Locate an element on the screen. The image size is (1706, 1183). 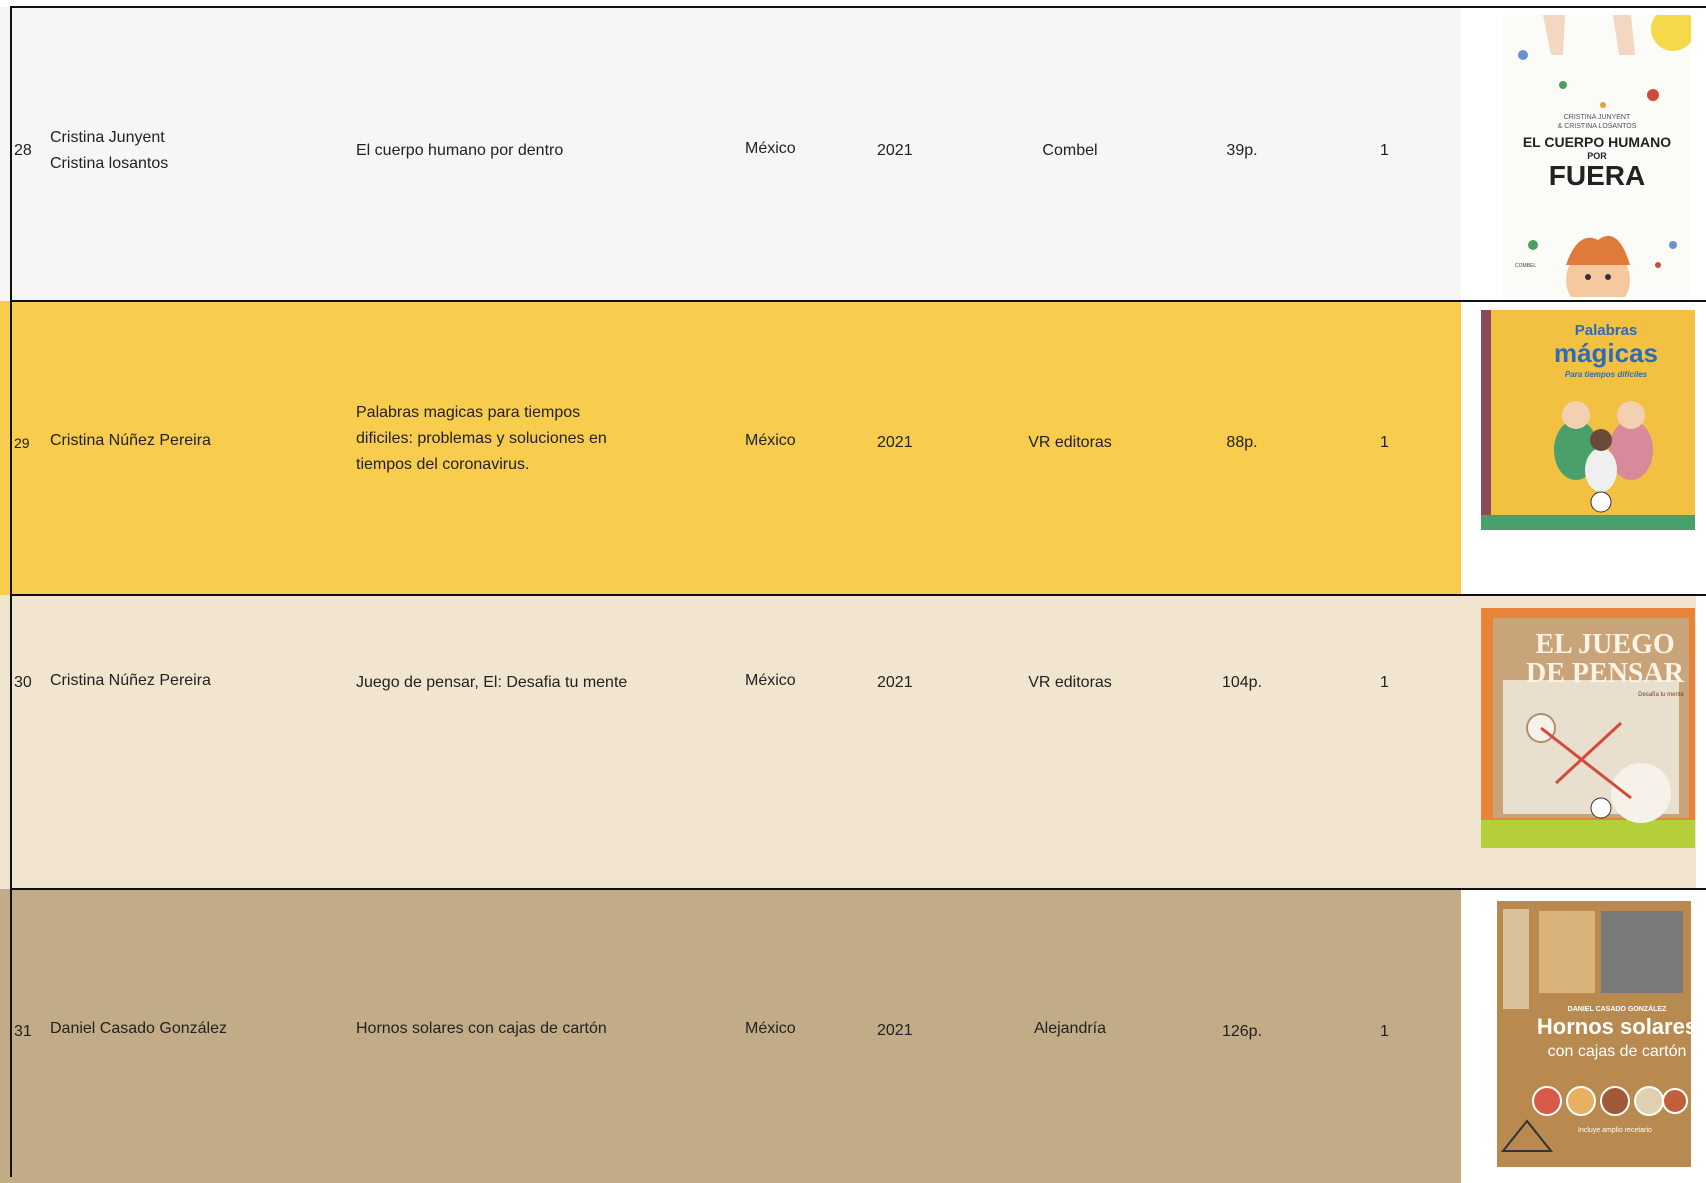
cover-title-1: EL CUERPO HUMANO is located at coordinates (1597, 142).